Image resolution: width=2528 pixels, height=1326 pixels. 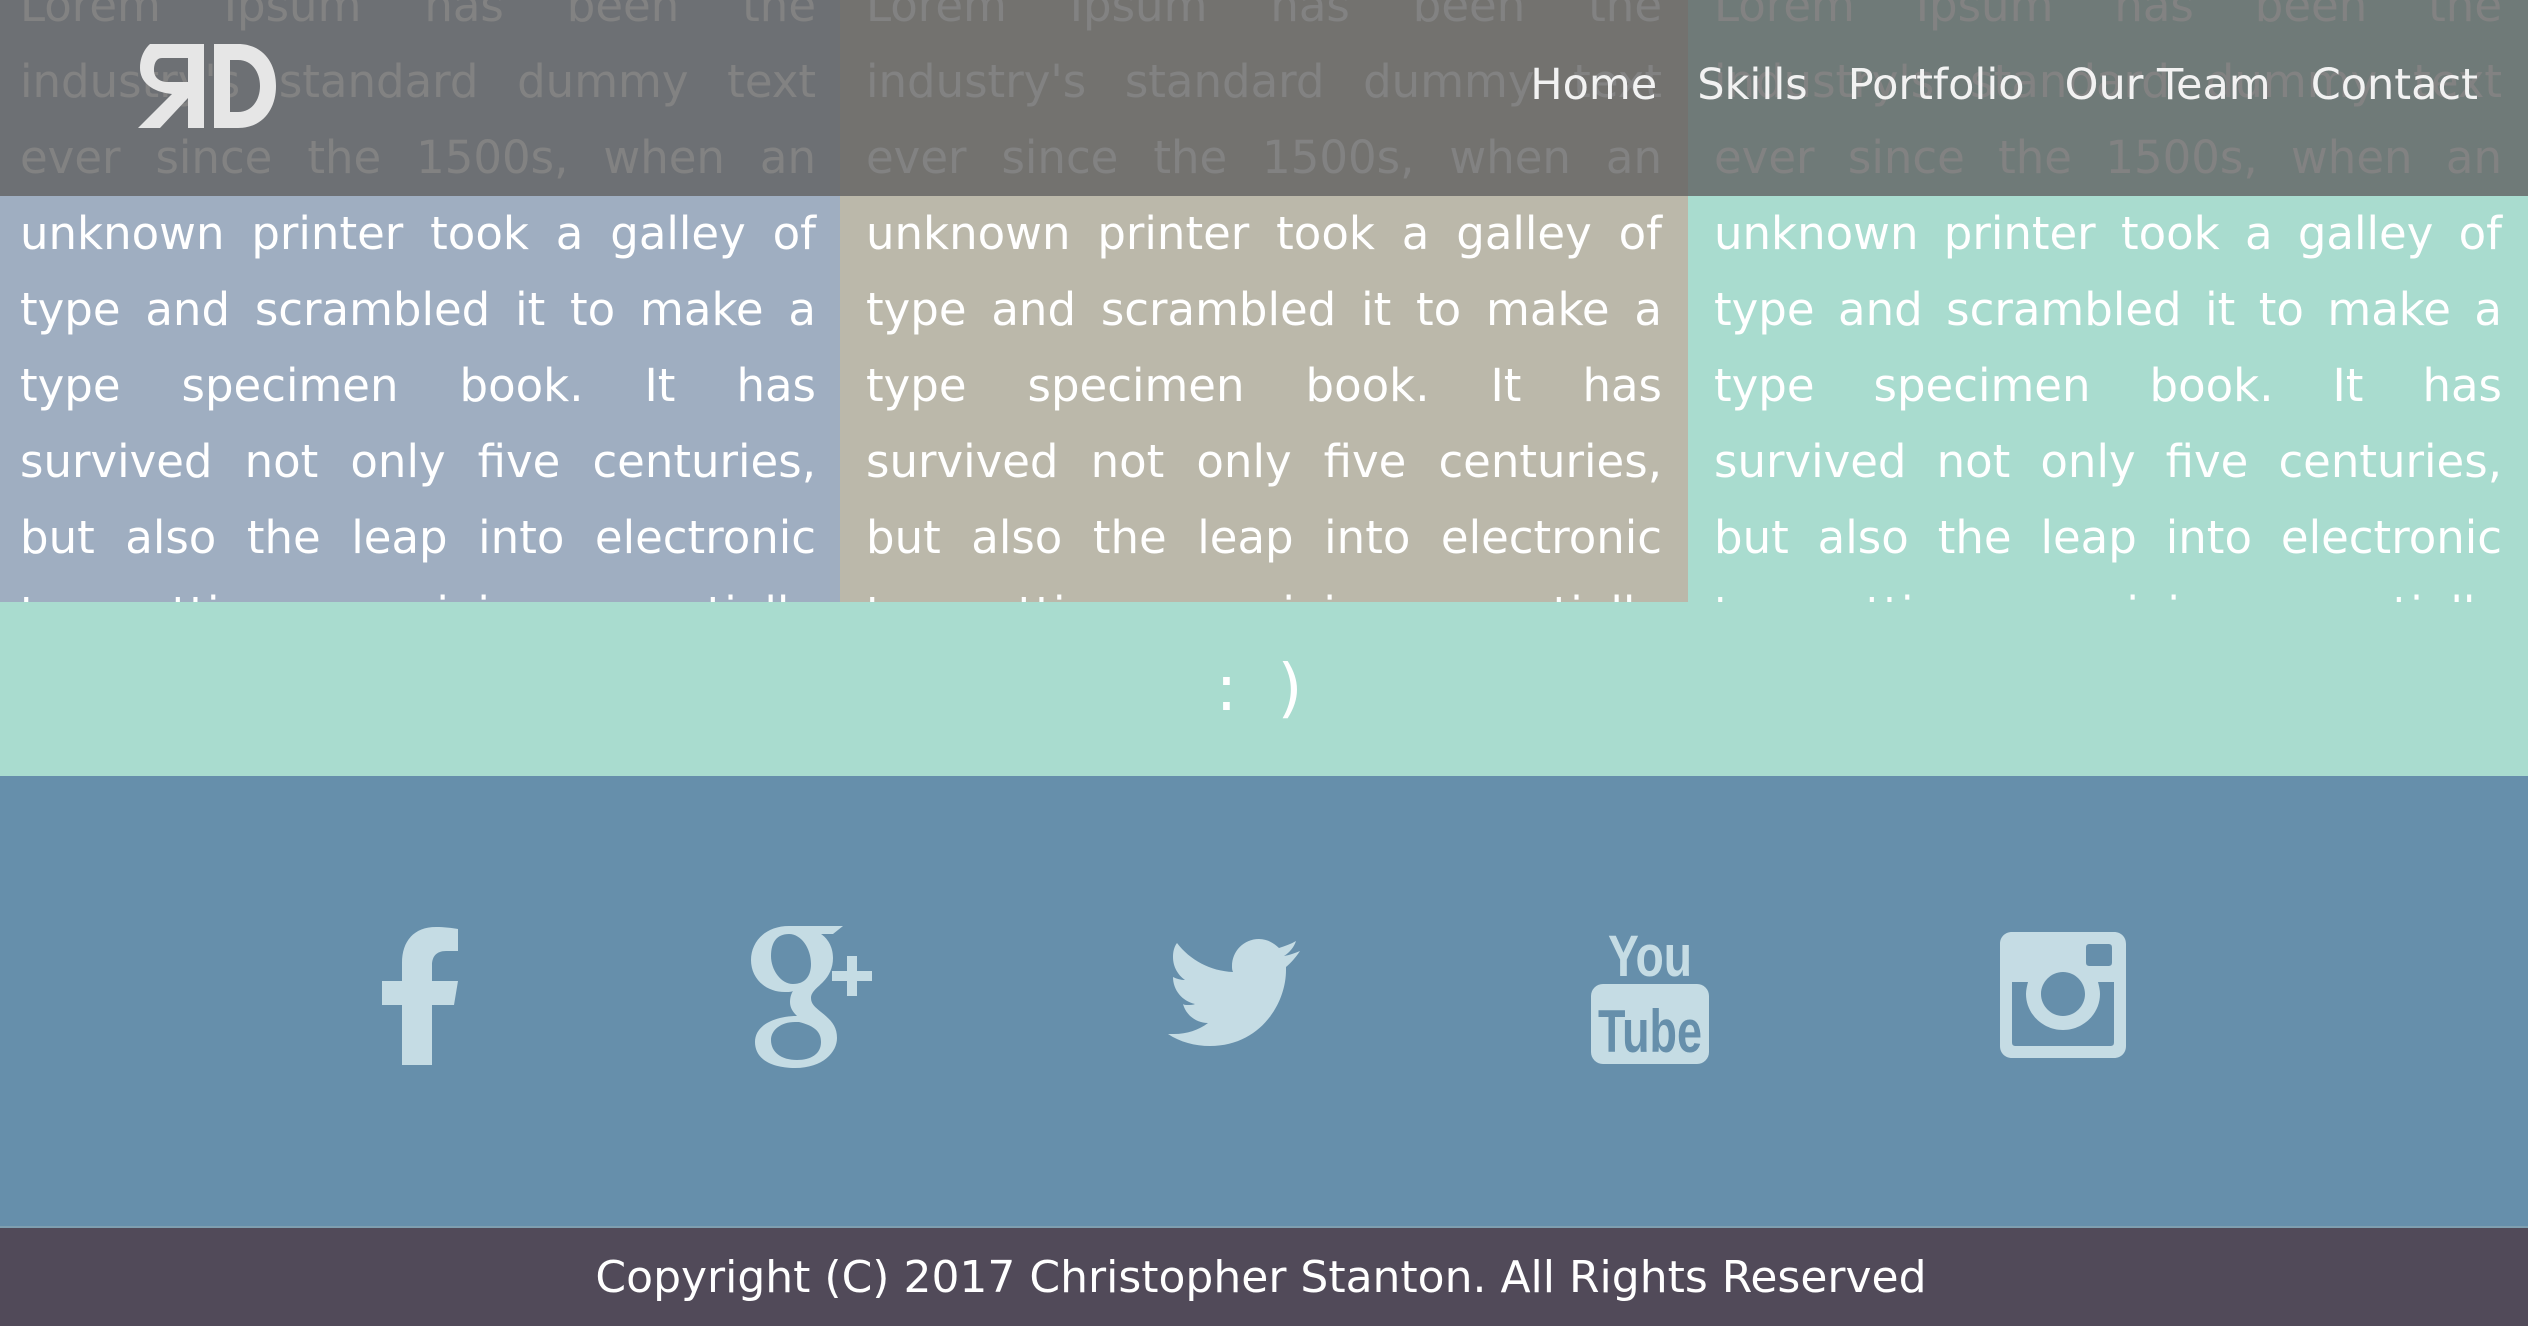 What do you see at coordinates (2168, 85) in the screenshot?
I see `nav-our-team: Our Team` at bounding box center [2168, 85].